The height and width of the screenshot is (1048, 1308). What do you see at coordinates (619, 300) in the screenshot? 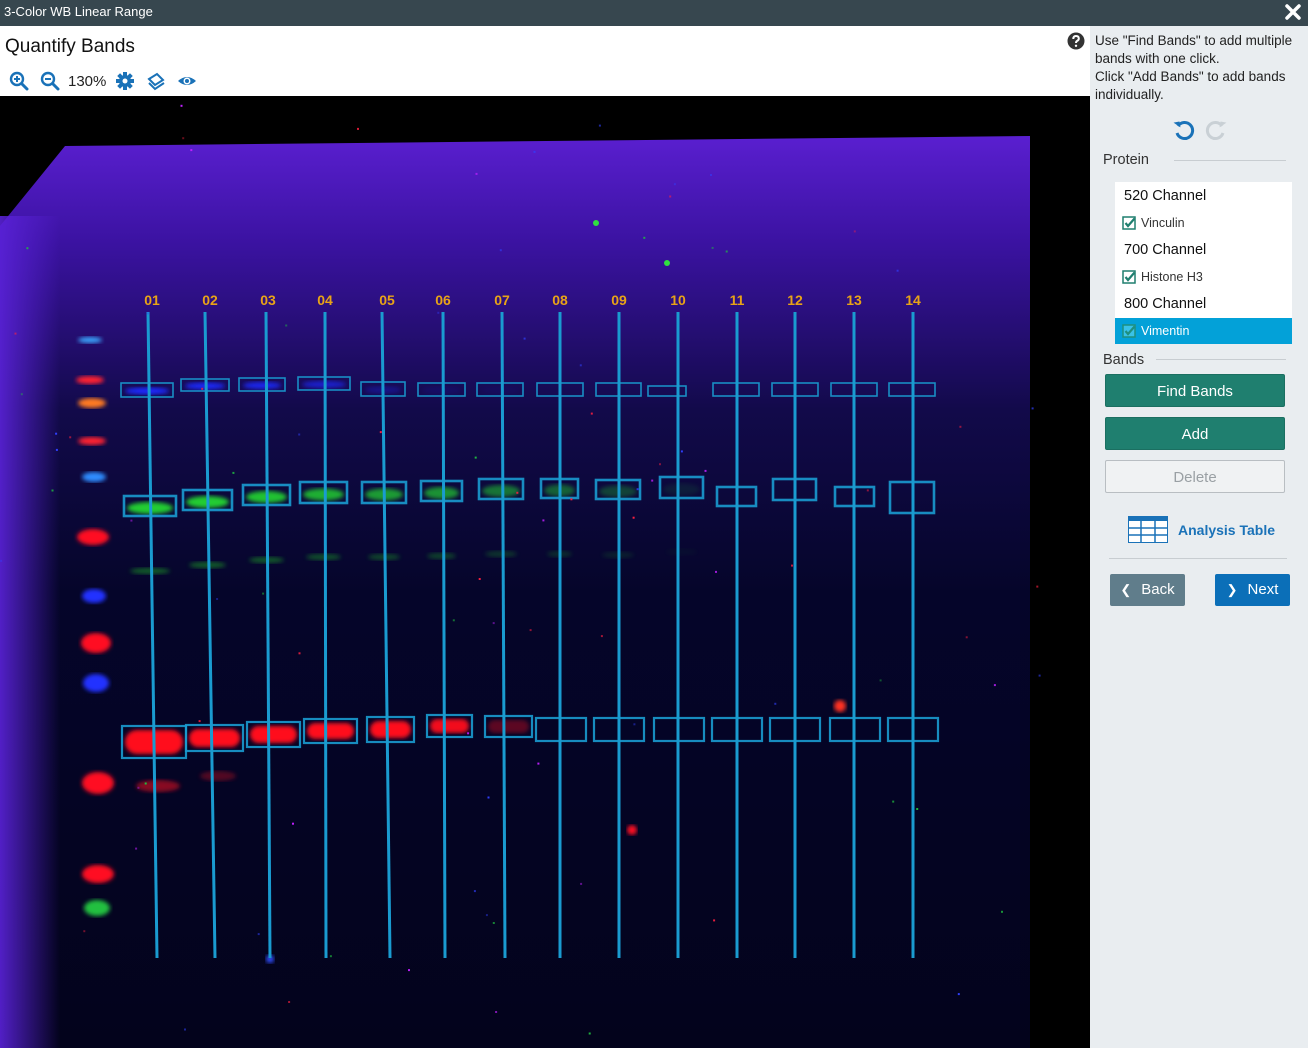
I see `lane-label: 09` at bounding box center [619, 300].